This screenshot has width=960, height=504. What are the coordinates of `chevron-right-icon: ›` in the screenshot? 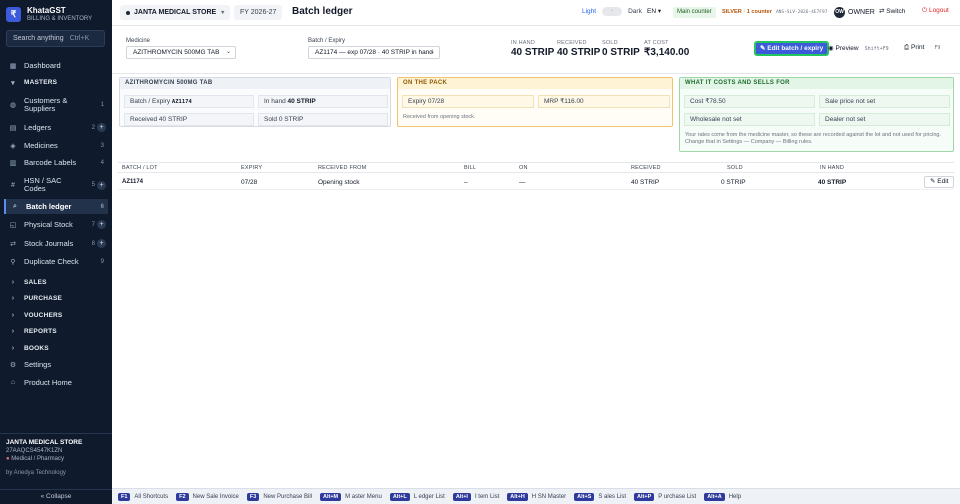 It's located at (13, 298).